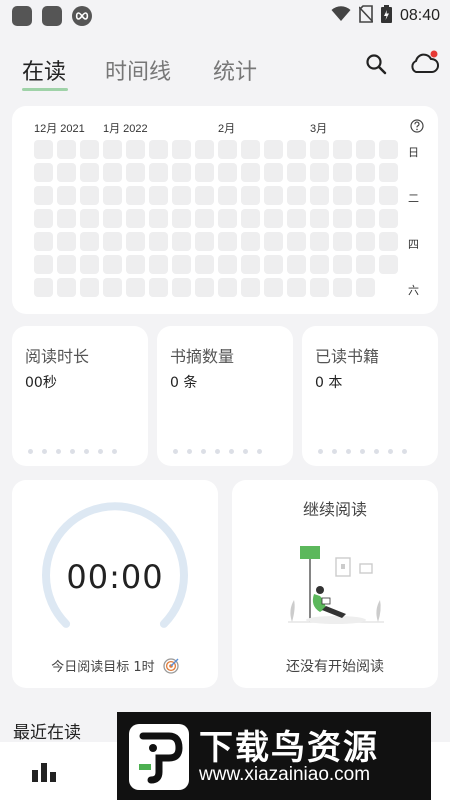 Image resolution: width=450 pixels, height=800 pixels. Describe the element at coordinates (370, 396) in the screenshot. I see `books-read-card: 已读书籍 0 本` at that location.